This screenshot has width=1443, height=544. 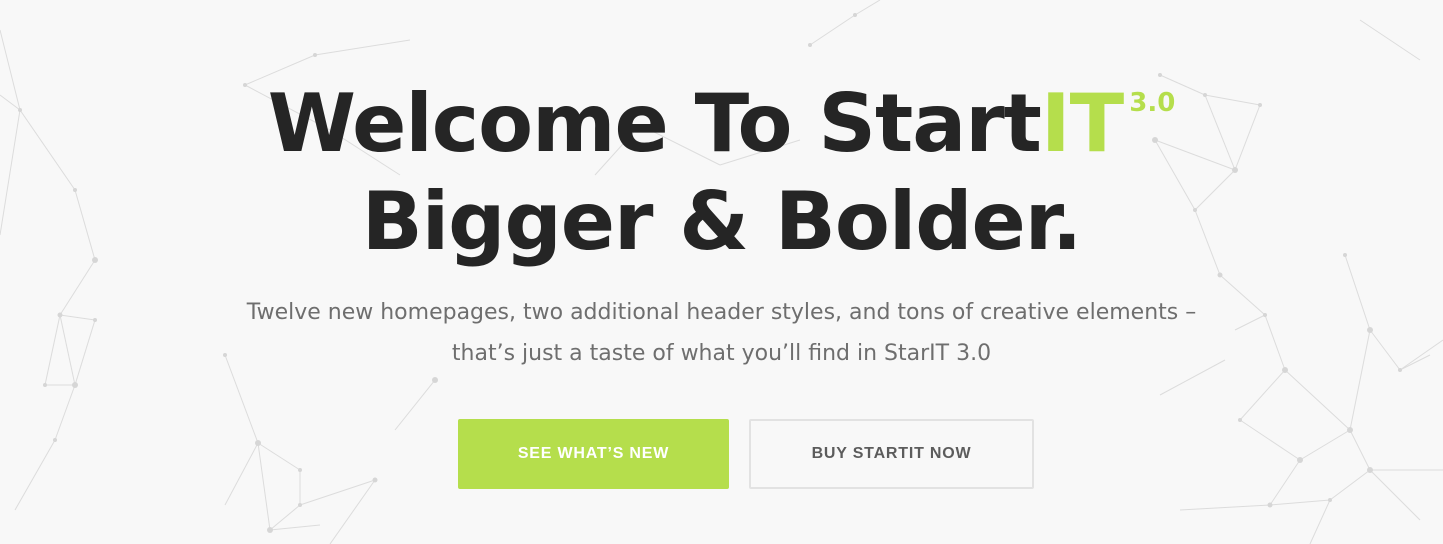 What do you see at coordinates (1082, 123) in the screenshot?
I see `title-accent-it: IT` at bounding box center [1082, 123].